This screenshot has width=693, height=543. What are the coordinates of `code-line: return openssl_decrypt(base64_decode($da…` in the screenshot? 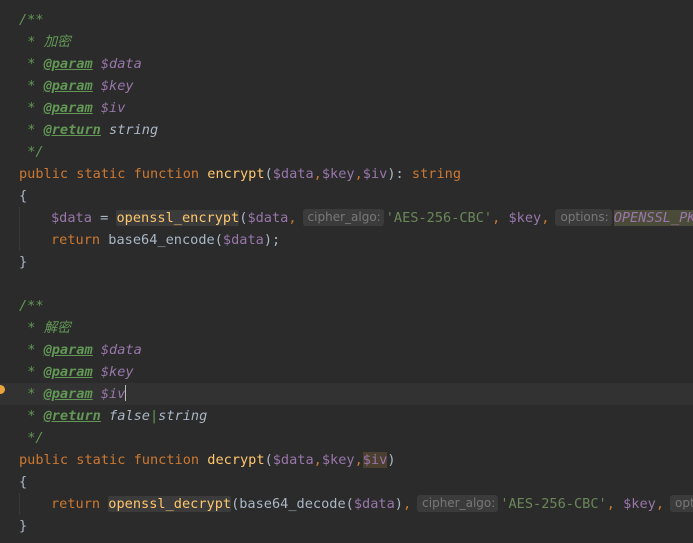 It's located at (346, 504).